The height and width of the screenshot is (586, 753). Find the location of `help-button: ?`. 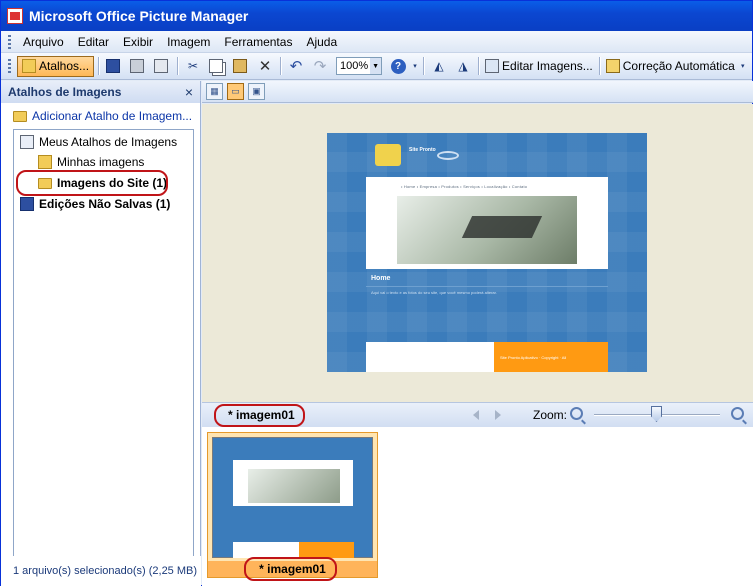

help-button: ? is located at coordinates (398, 66).